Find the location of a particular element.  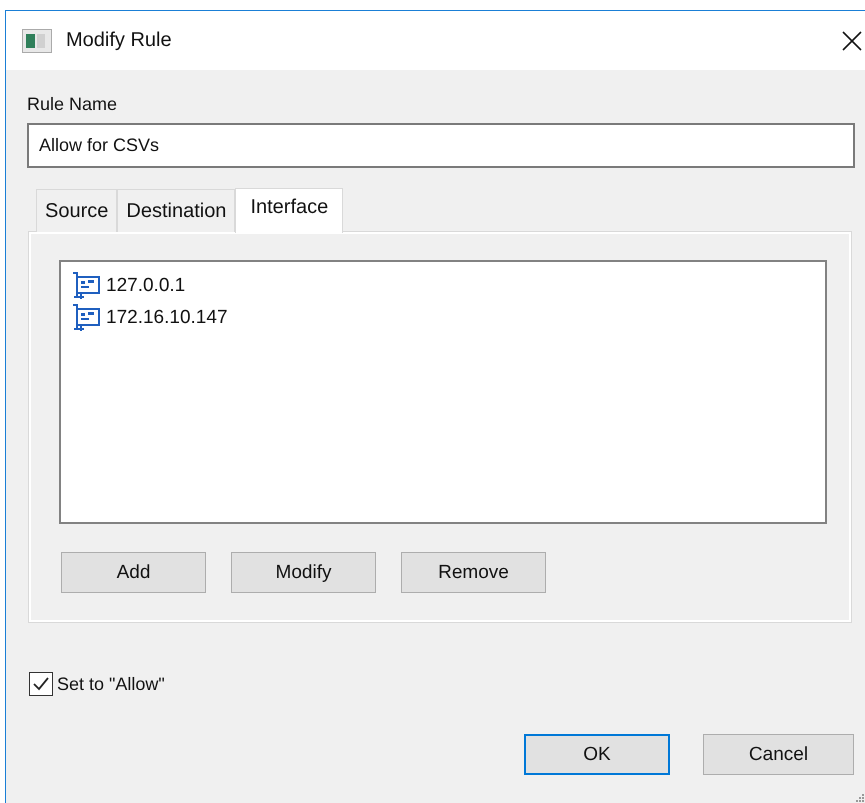

rule-name-field: Allow for CSVs is located at coordinates (441, 145).